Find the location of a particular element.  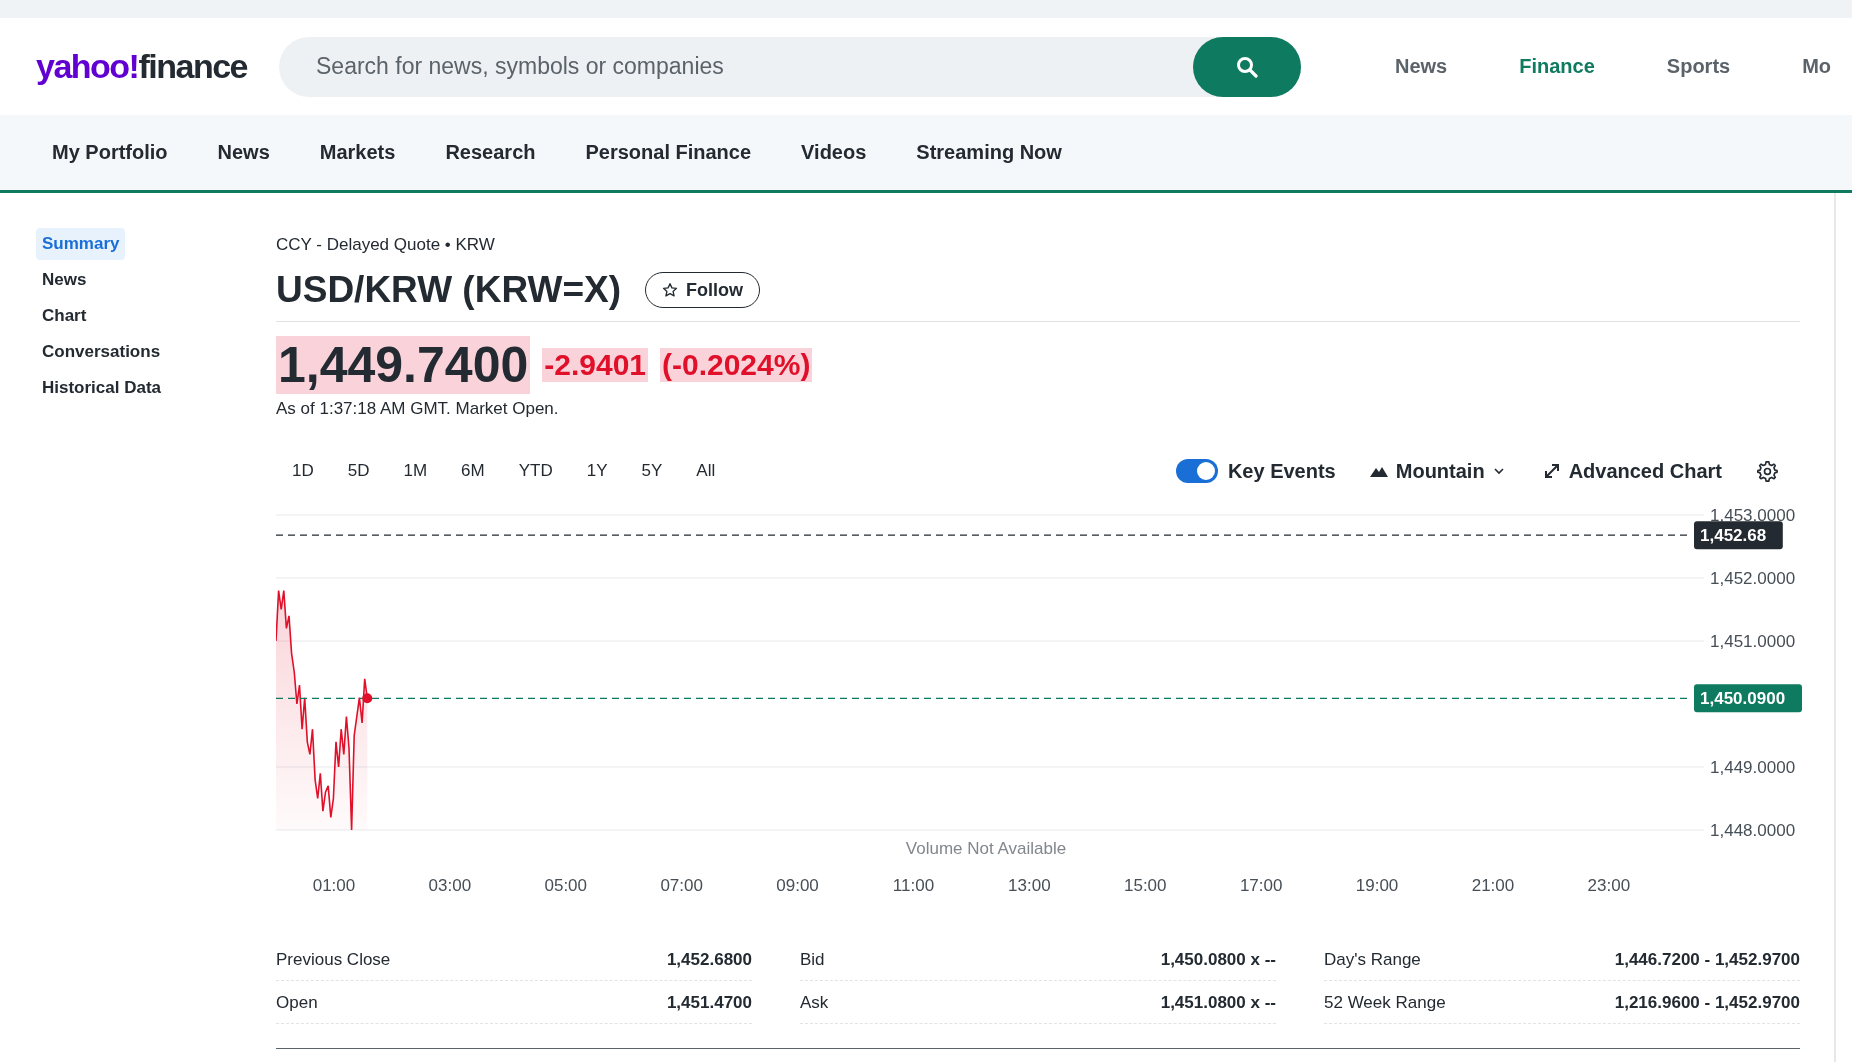

x-axis-label: 17:00 is located at coordinates (1261, 885).